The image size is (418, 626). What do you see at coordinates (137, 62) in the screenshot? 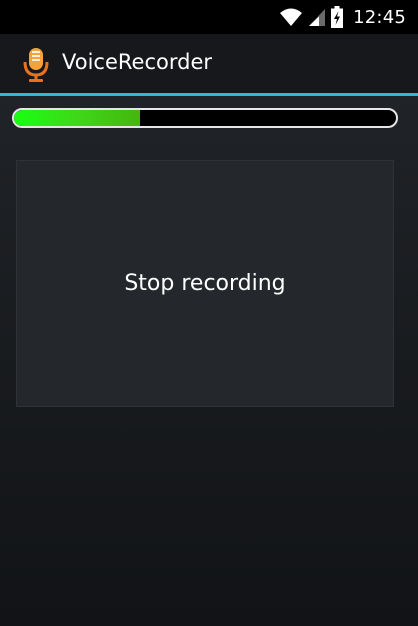
I see `app-title: VoiceRecorder` at bounding box center [137, 62].